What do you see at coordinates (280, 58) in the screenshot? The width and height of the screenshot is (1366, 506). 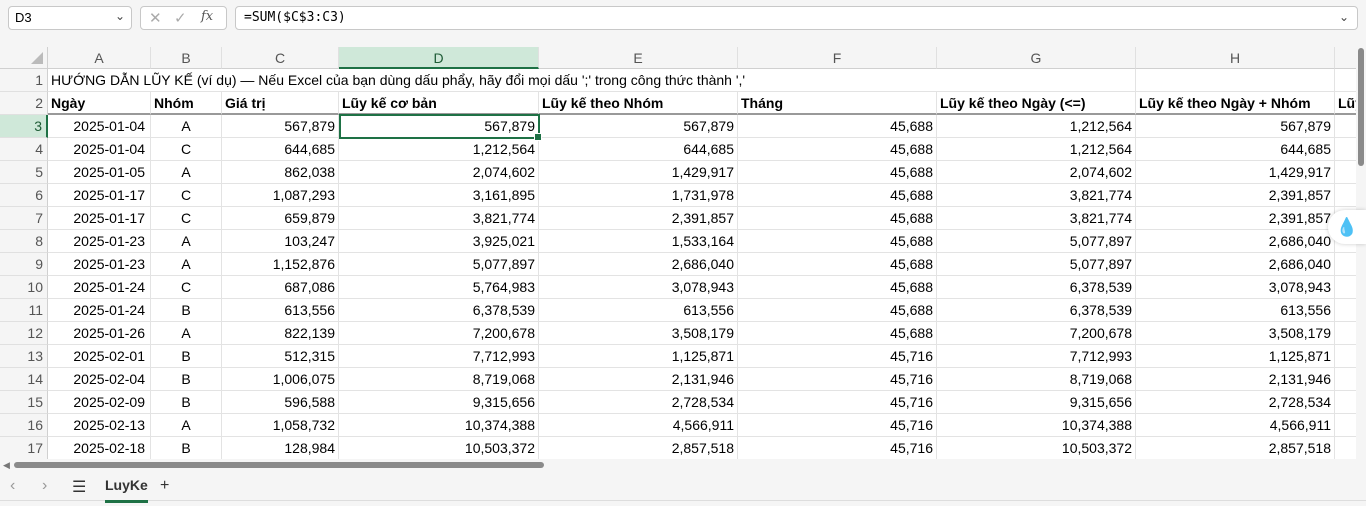 I see `column-header-c: C` at bounding box center [280, 58].